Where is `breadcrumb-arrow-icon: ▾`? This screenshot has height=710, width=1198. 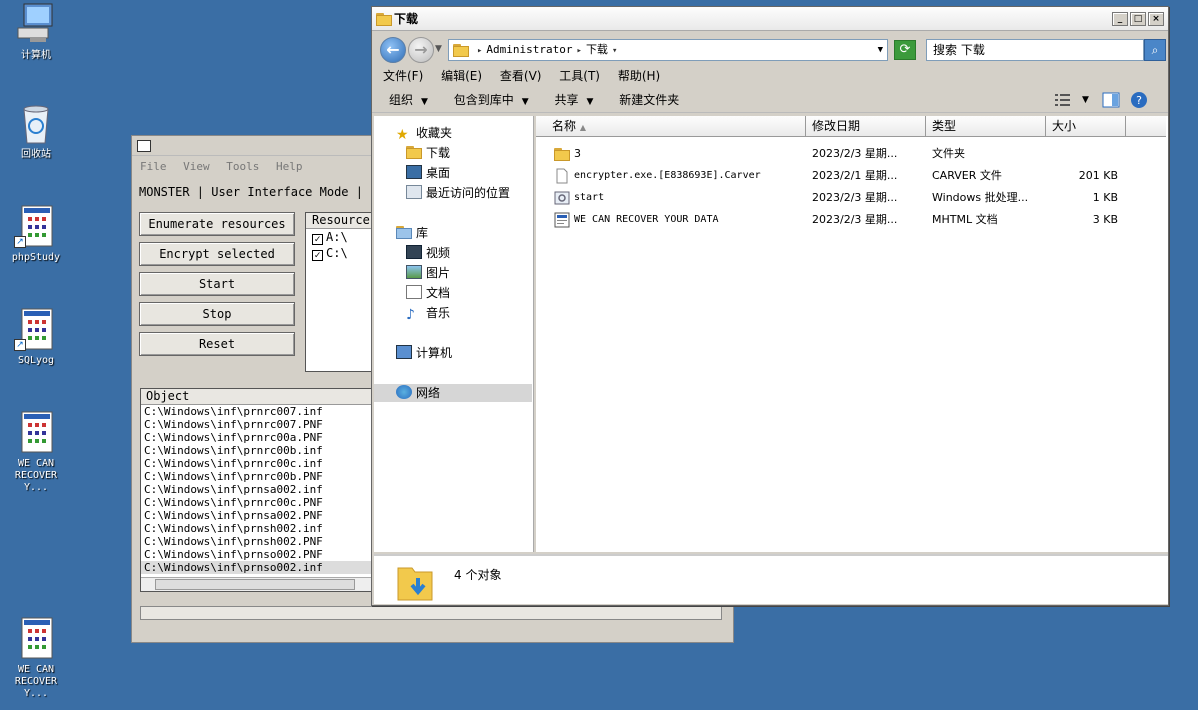 breadcrumb-arrow-icon: ▾ is located at coordinates (614, 51).